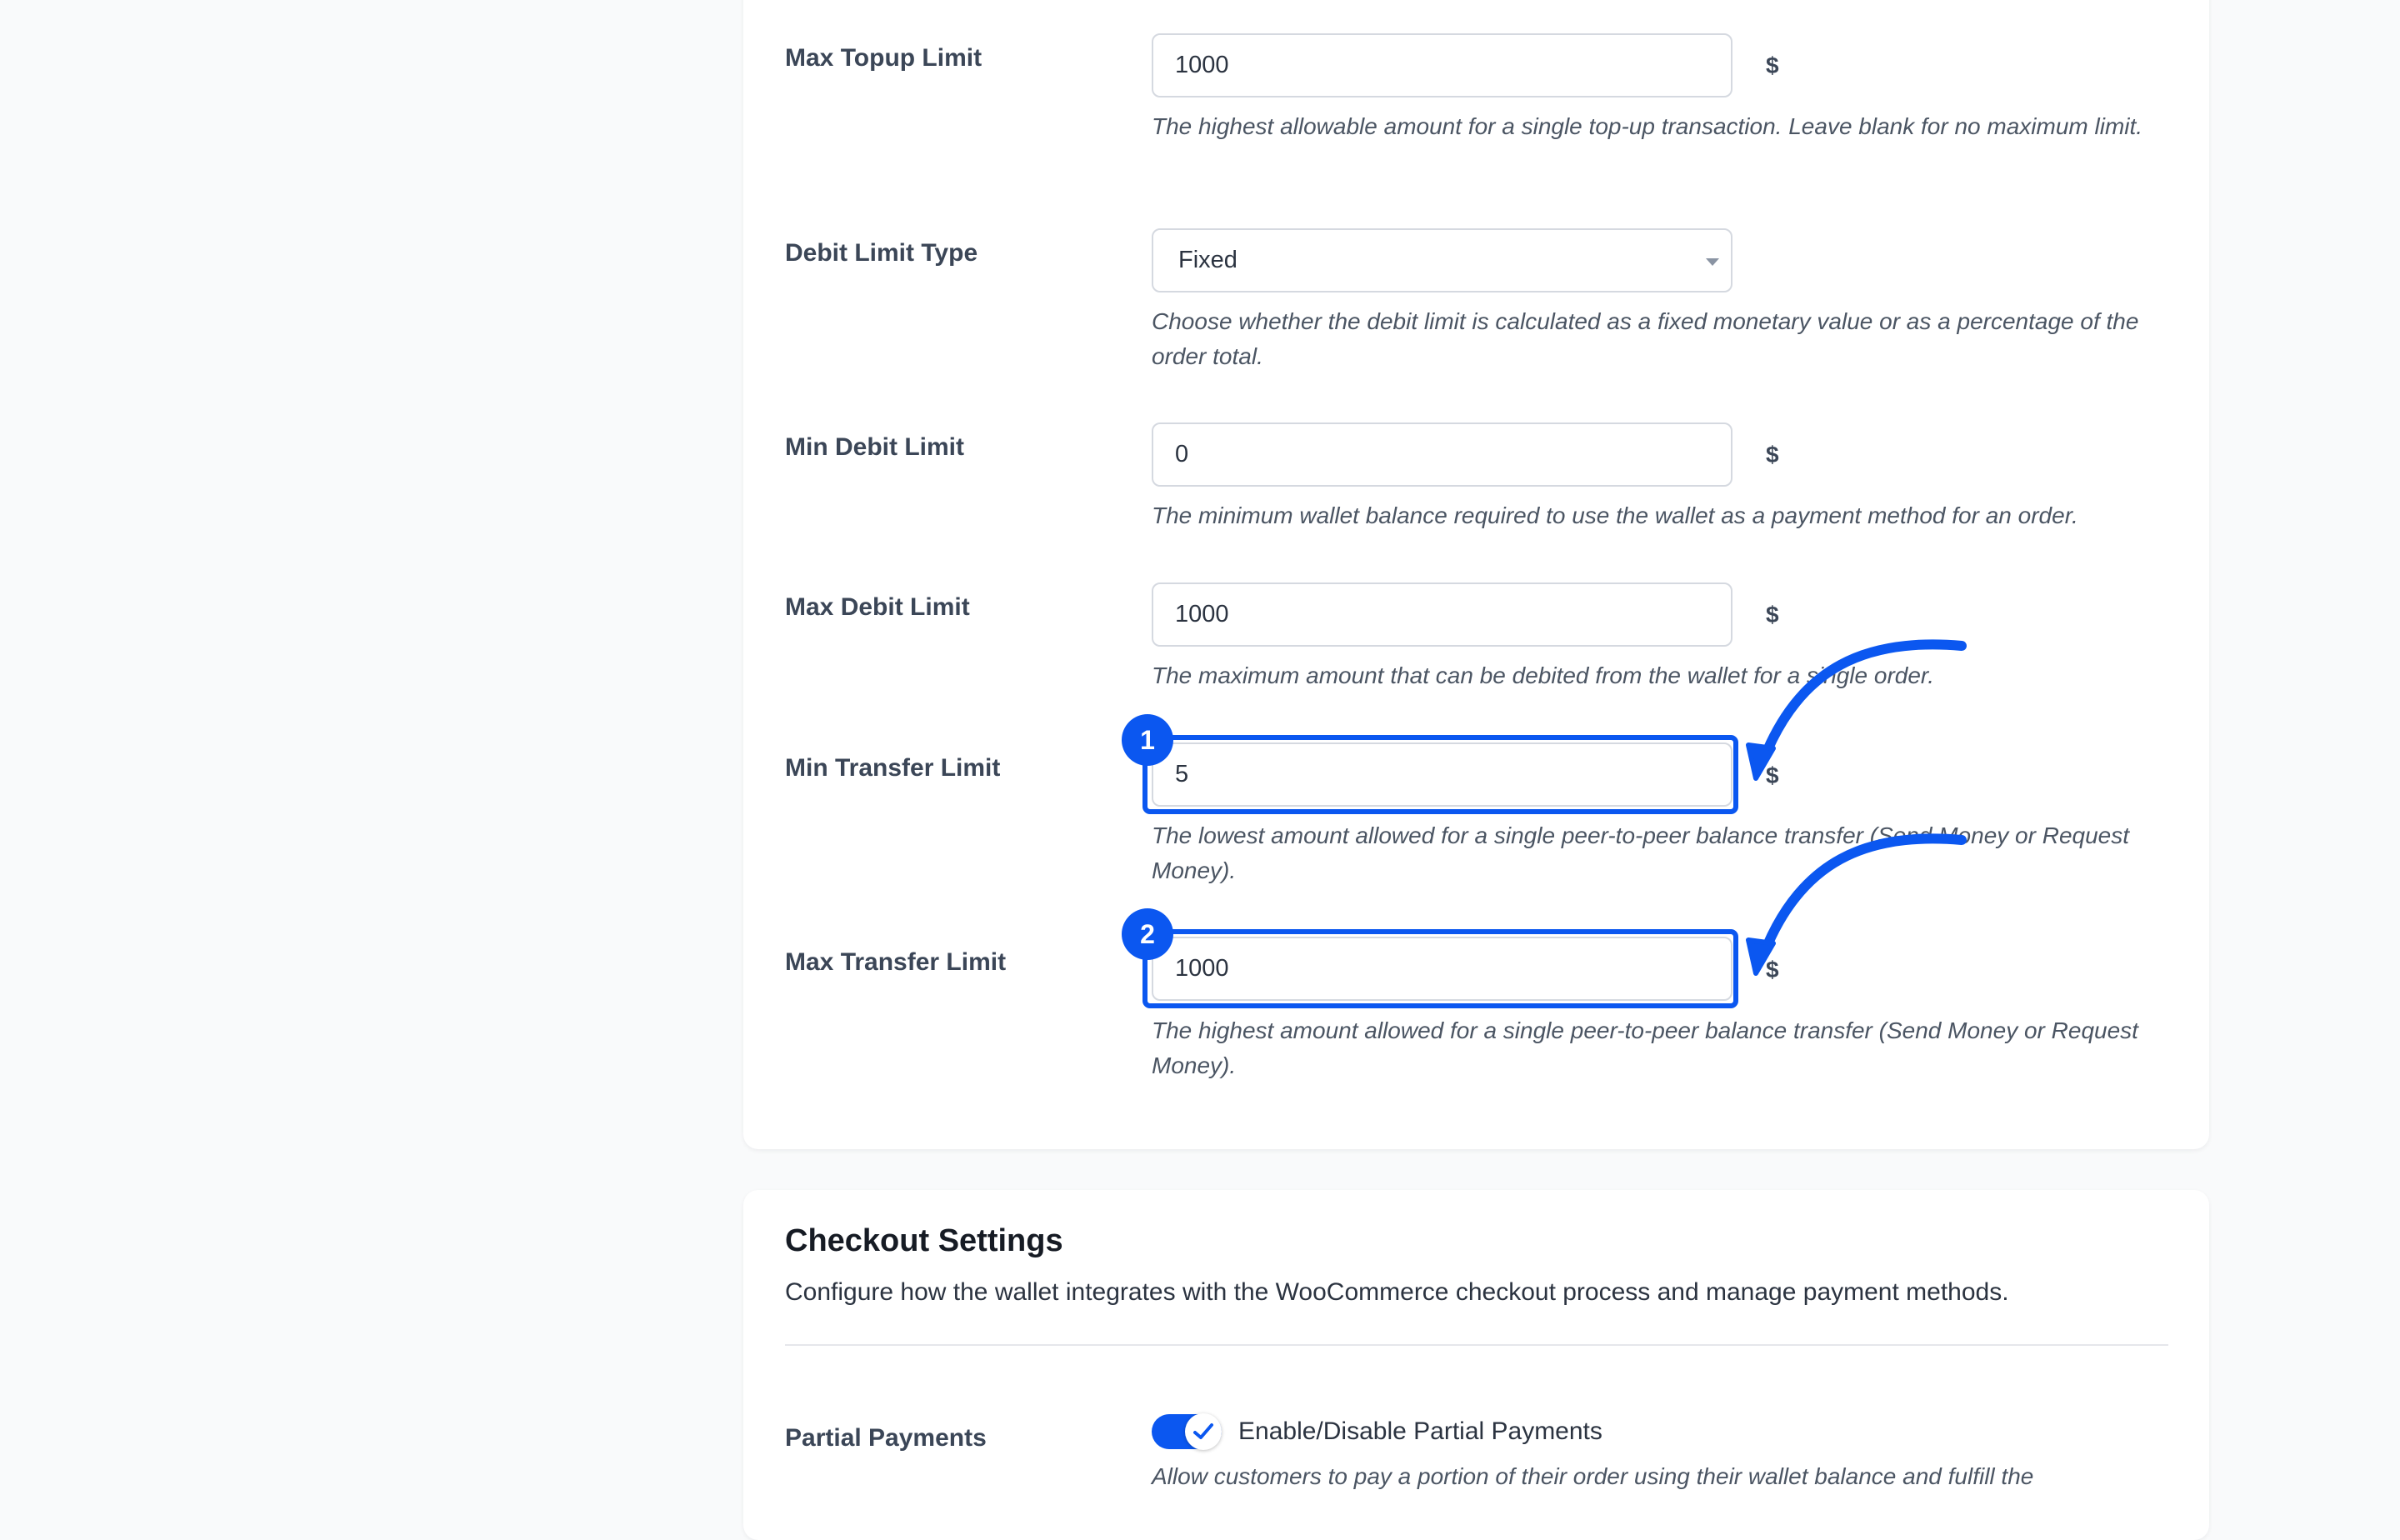 The height and width of the screenshot is (1540, 2400). Describe the element at coordinates (1442, 65) in the screenshot. I see `max-topup-limit-input` at that location.